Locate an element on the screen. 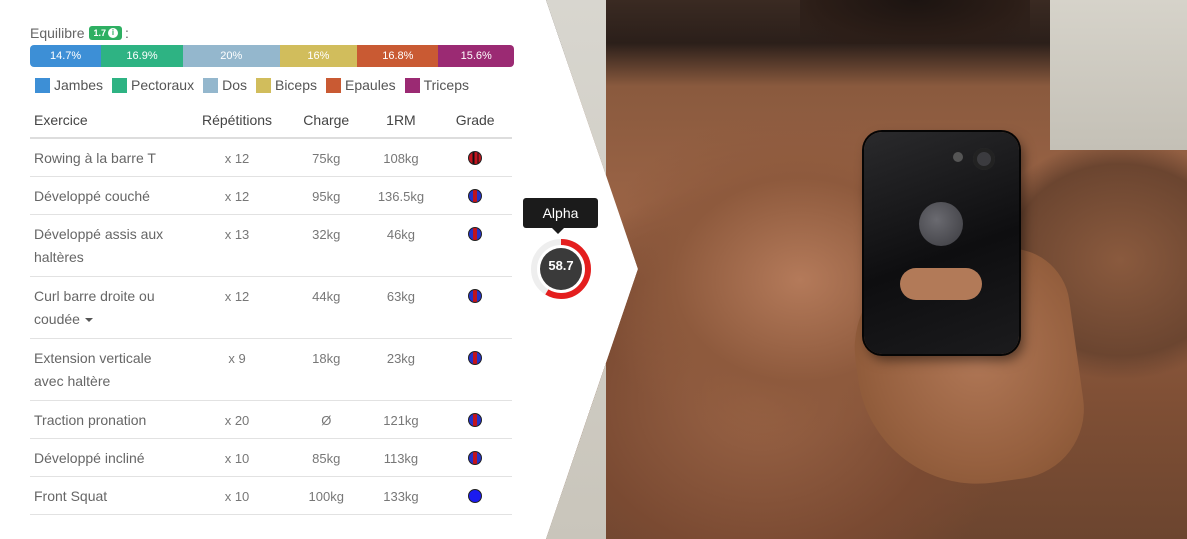 This screenshot has width=1187, height=539. reps-cell: x 10 is located at coordinates (237, 457).